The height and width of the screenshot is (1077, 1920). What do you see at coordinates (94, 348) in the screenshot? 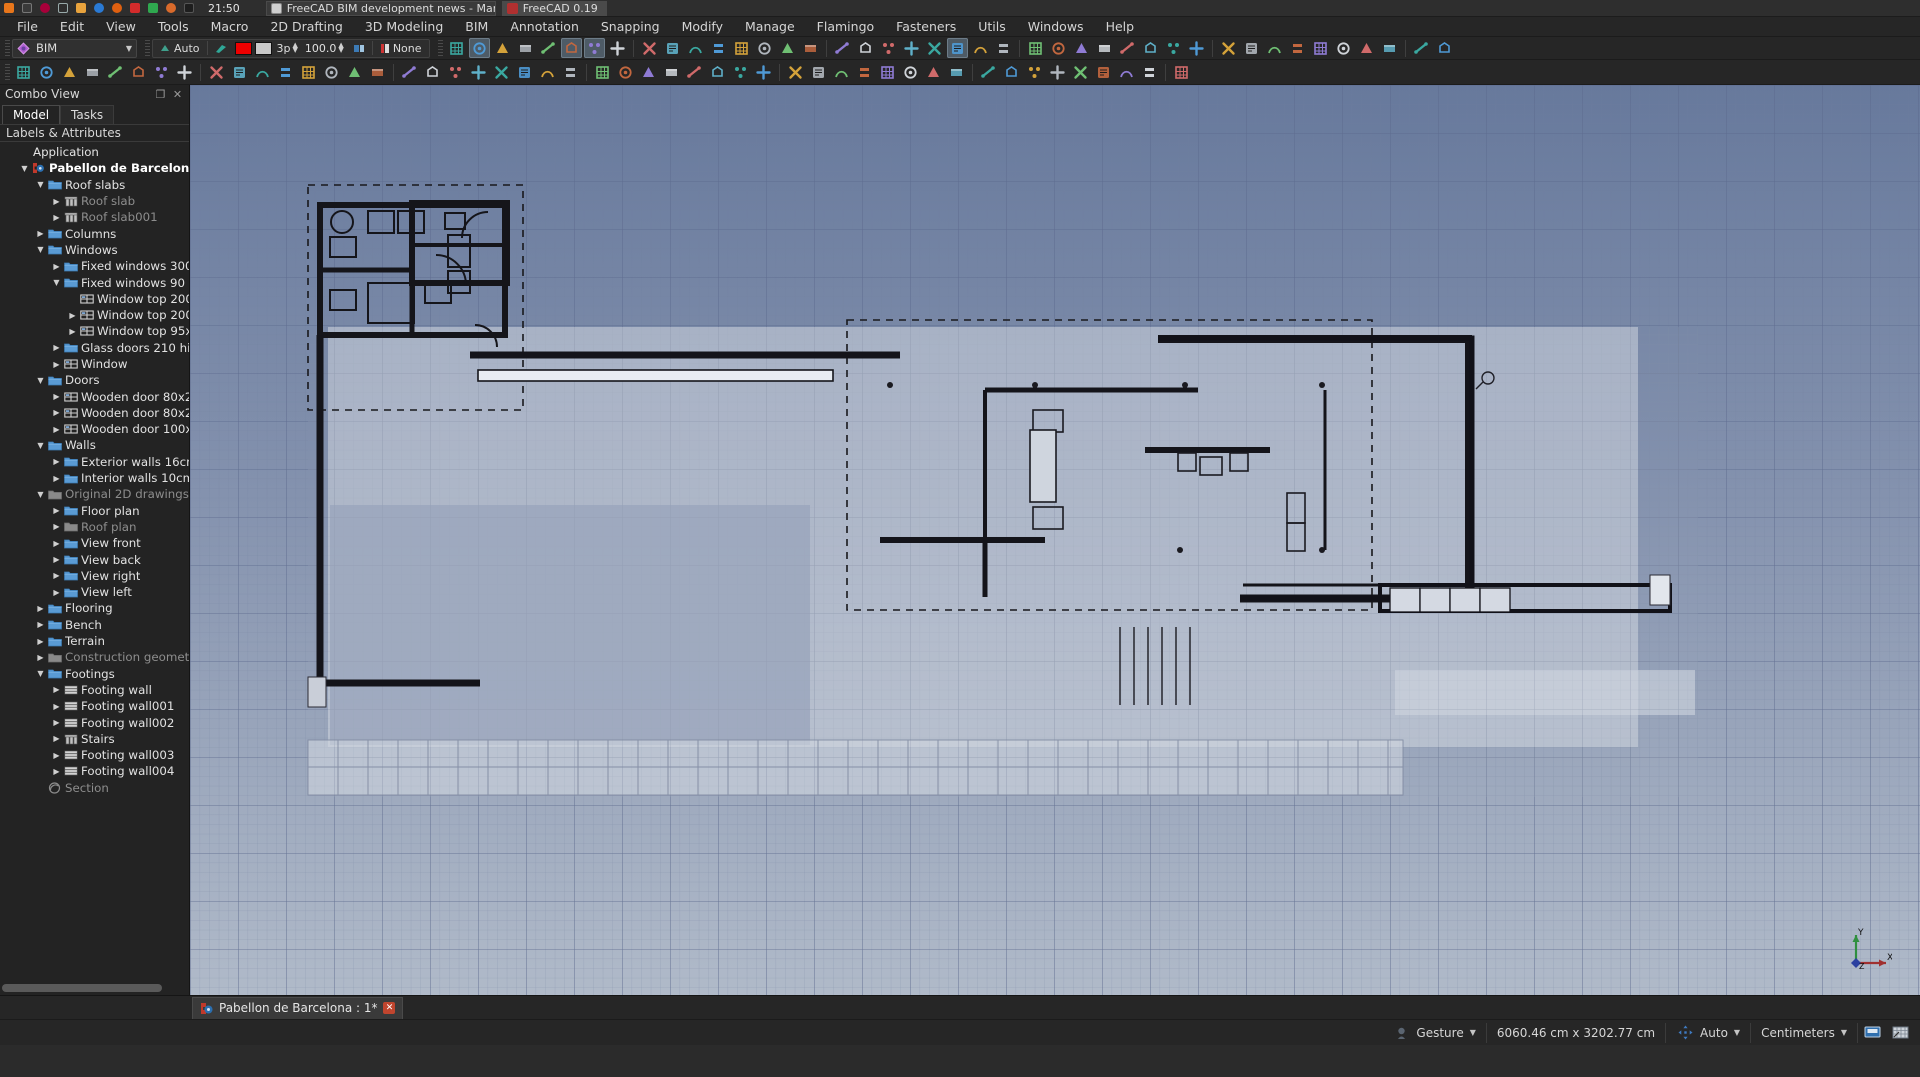
I see `tree-item: ▶ Glass doors 210 high` at bounding box center [94, 348].